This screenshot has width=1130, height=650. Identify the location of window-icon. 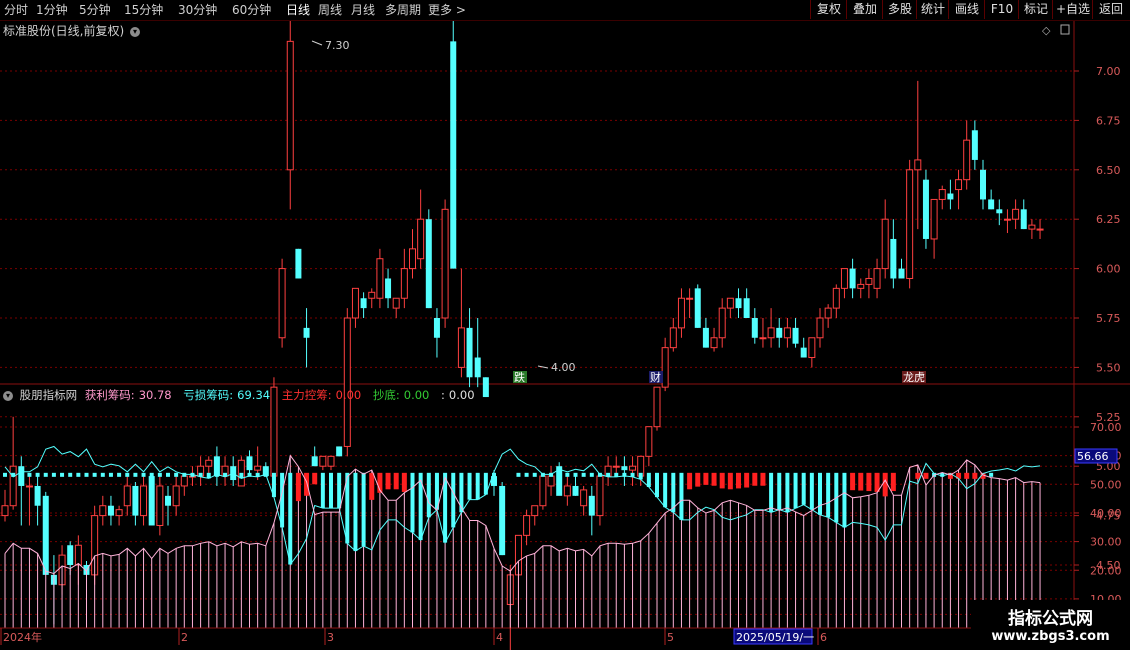
(1065, 29).